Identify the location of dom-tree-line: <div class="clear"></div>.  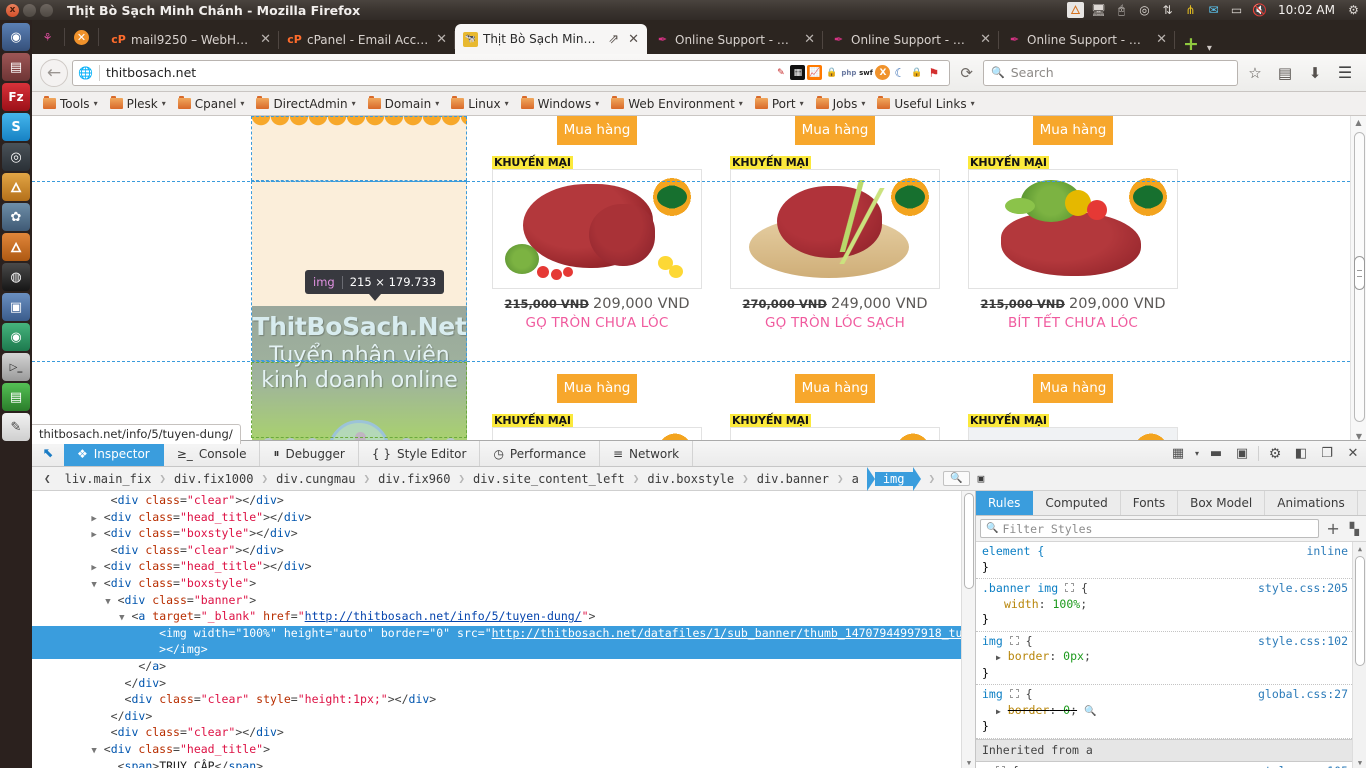
(503, 501).